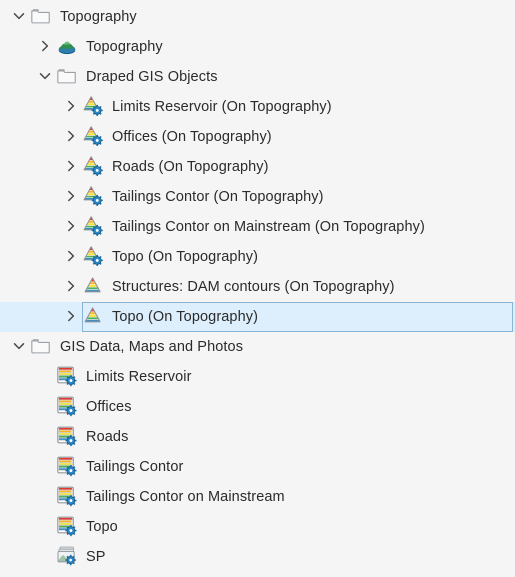 The height and width of the screenshot is (577, 515). Describe the element at coordinates (107, 437) in the screenshot. I see `tree-row-label: Roads` at that location.